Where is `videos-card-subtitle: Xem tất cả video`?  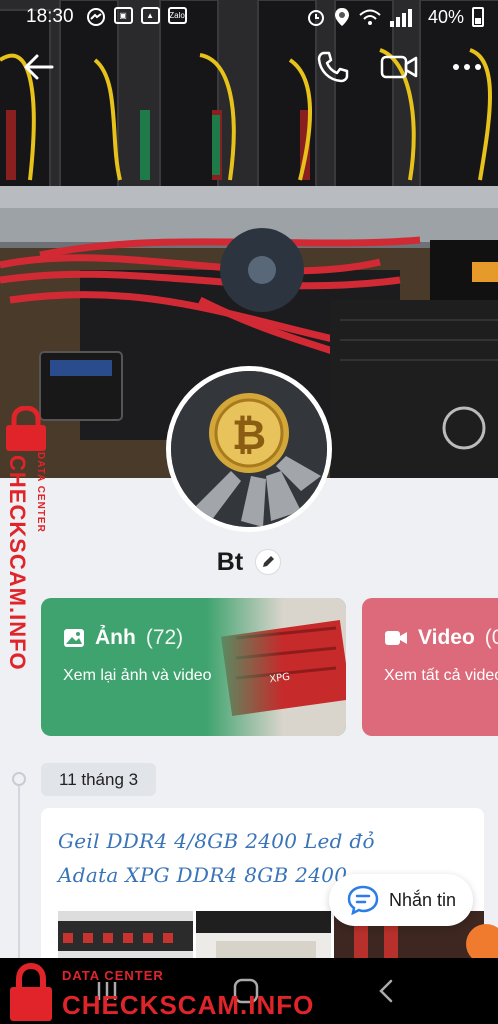 videos-card-subtitle: Xem tất cả video is located at coordinates (441, 675).